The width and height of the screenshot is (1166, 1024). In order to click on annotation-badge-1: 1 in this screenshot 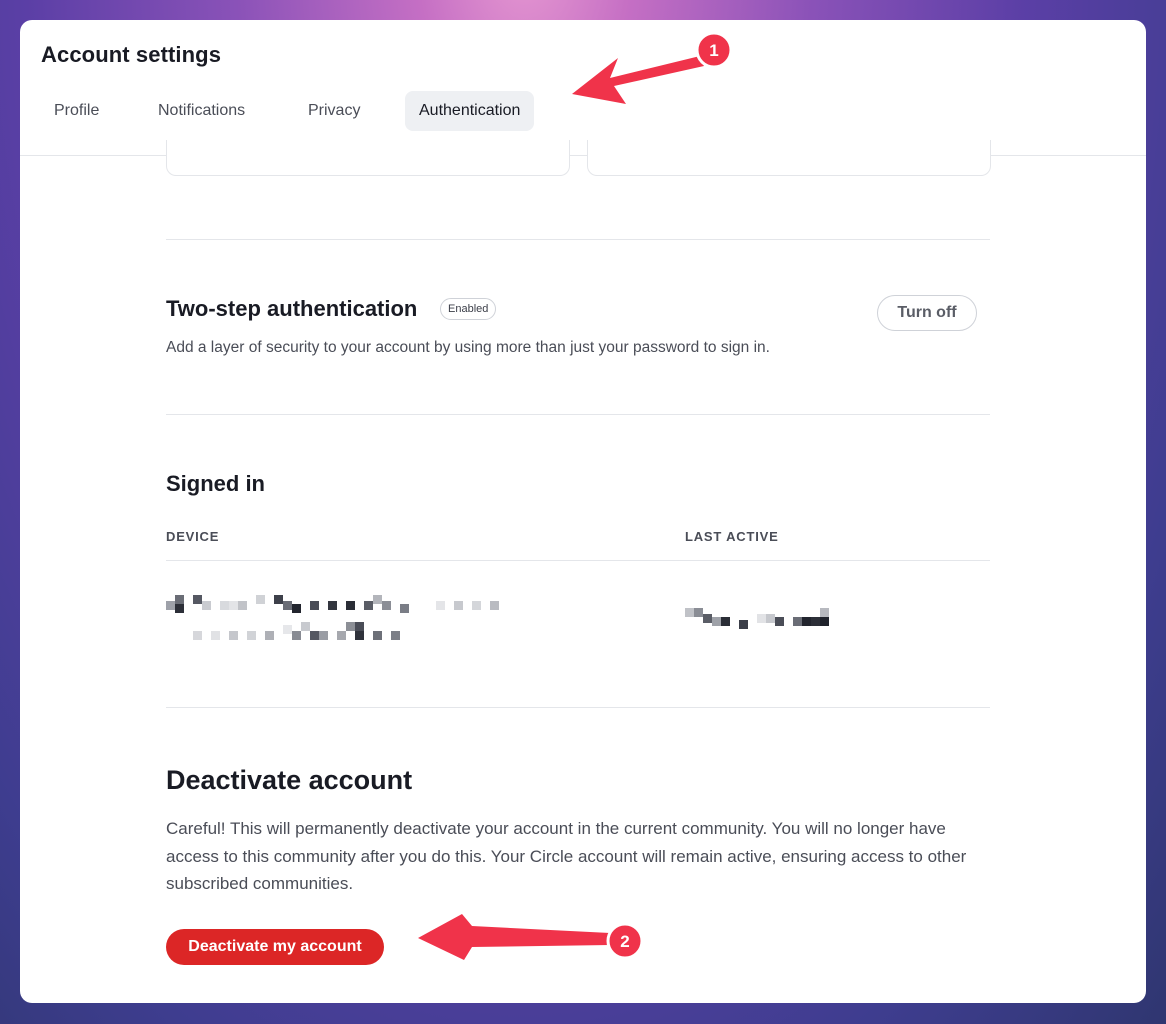, I will do `click(714, 50)`.